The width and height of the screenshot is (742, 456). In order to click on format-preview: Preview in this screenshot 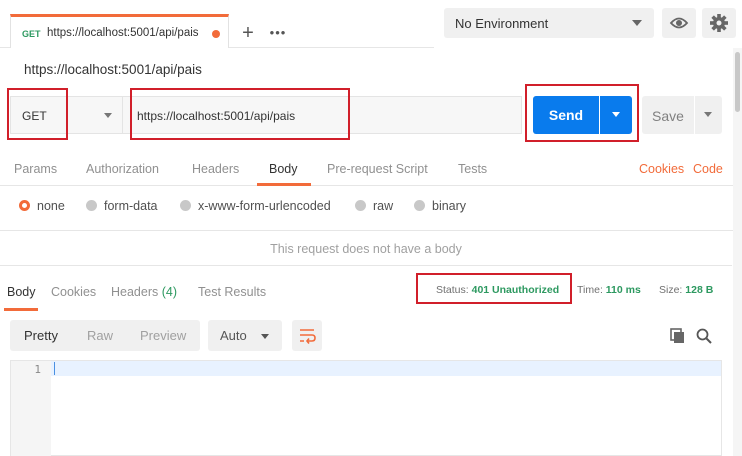, I will do `click(163, 335)`.